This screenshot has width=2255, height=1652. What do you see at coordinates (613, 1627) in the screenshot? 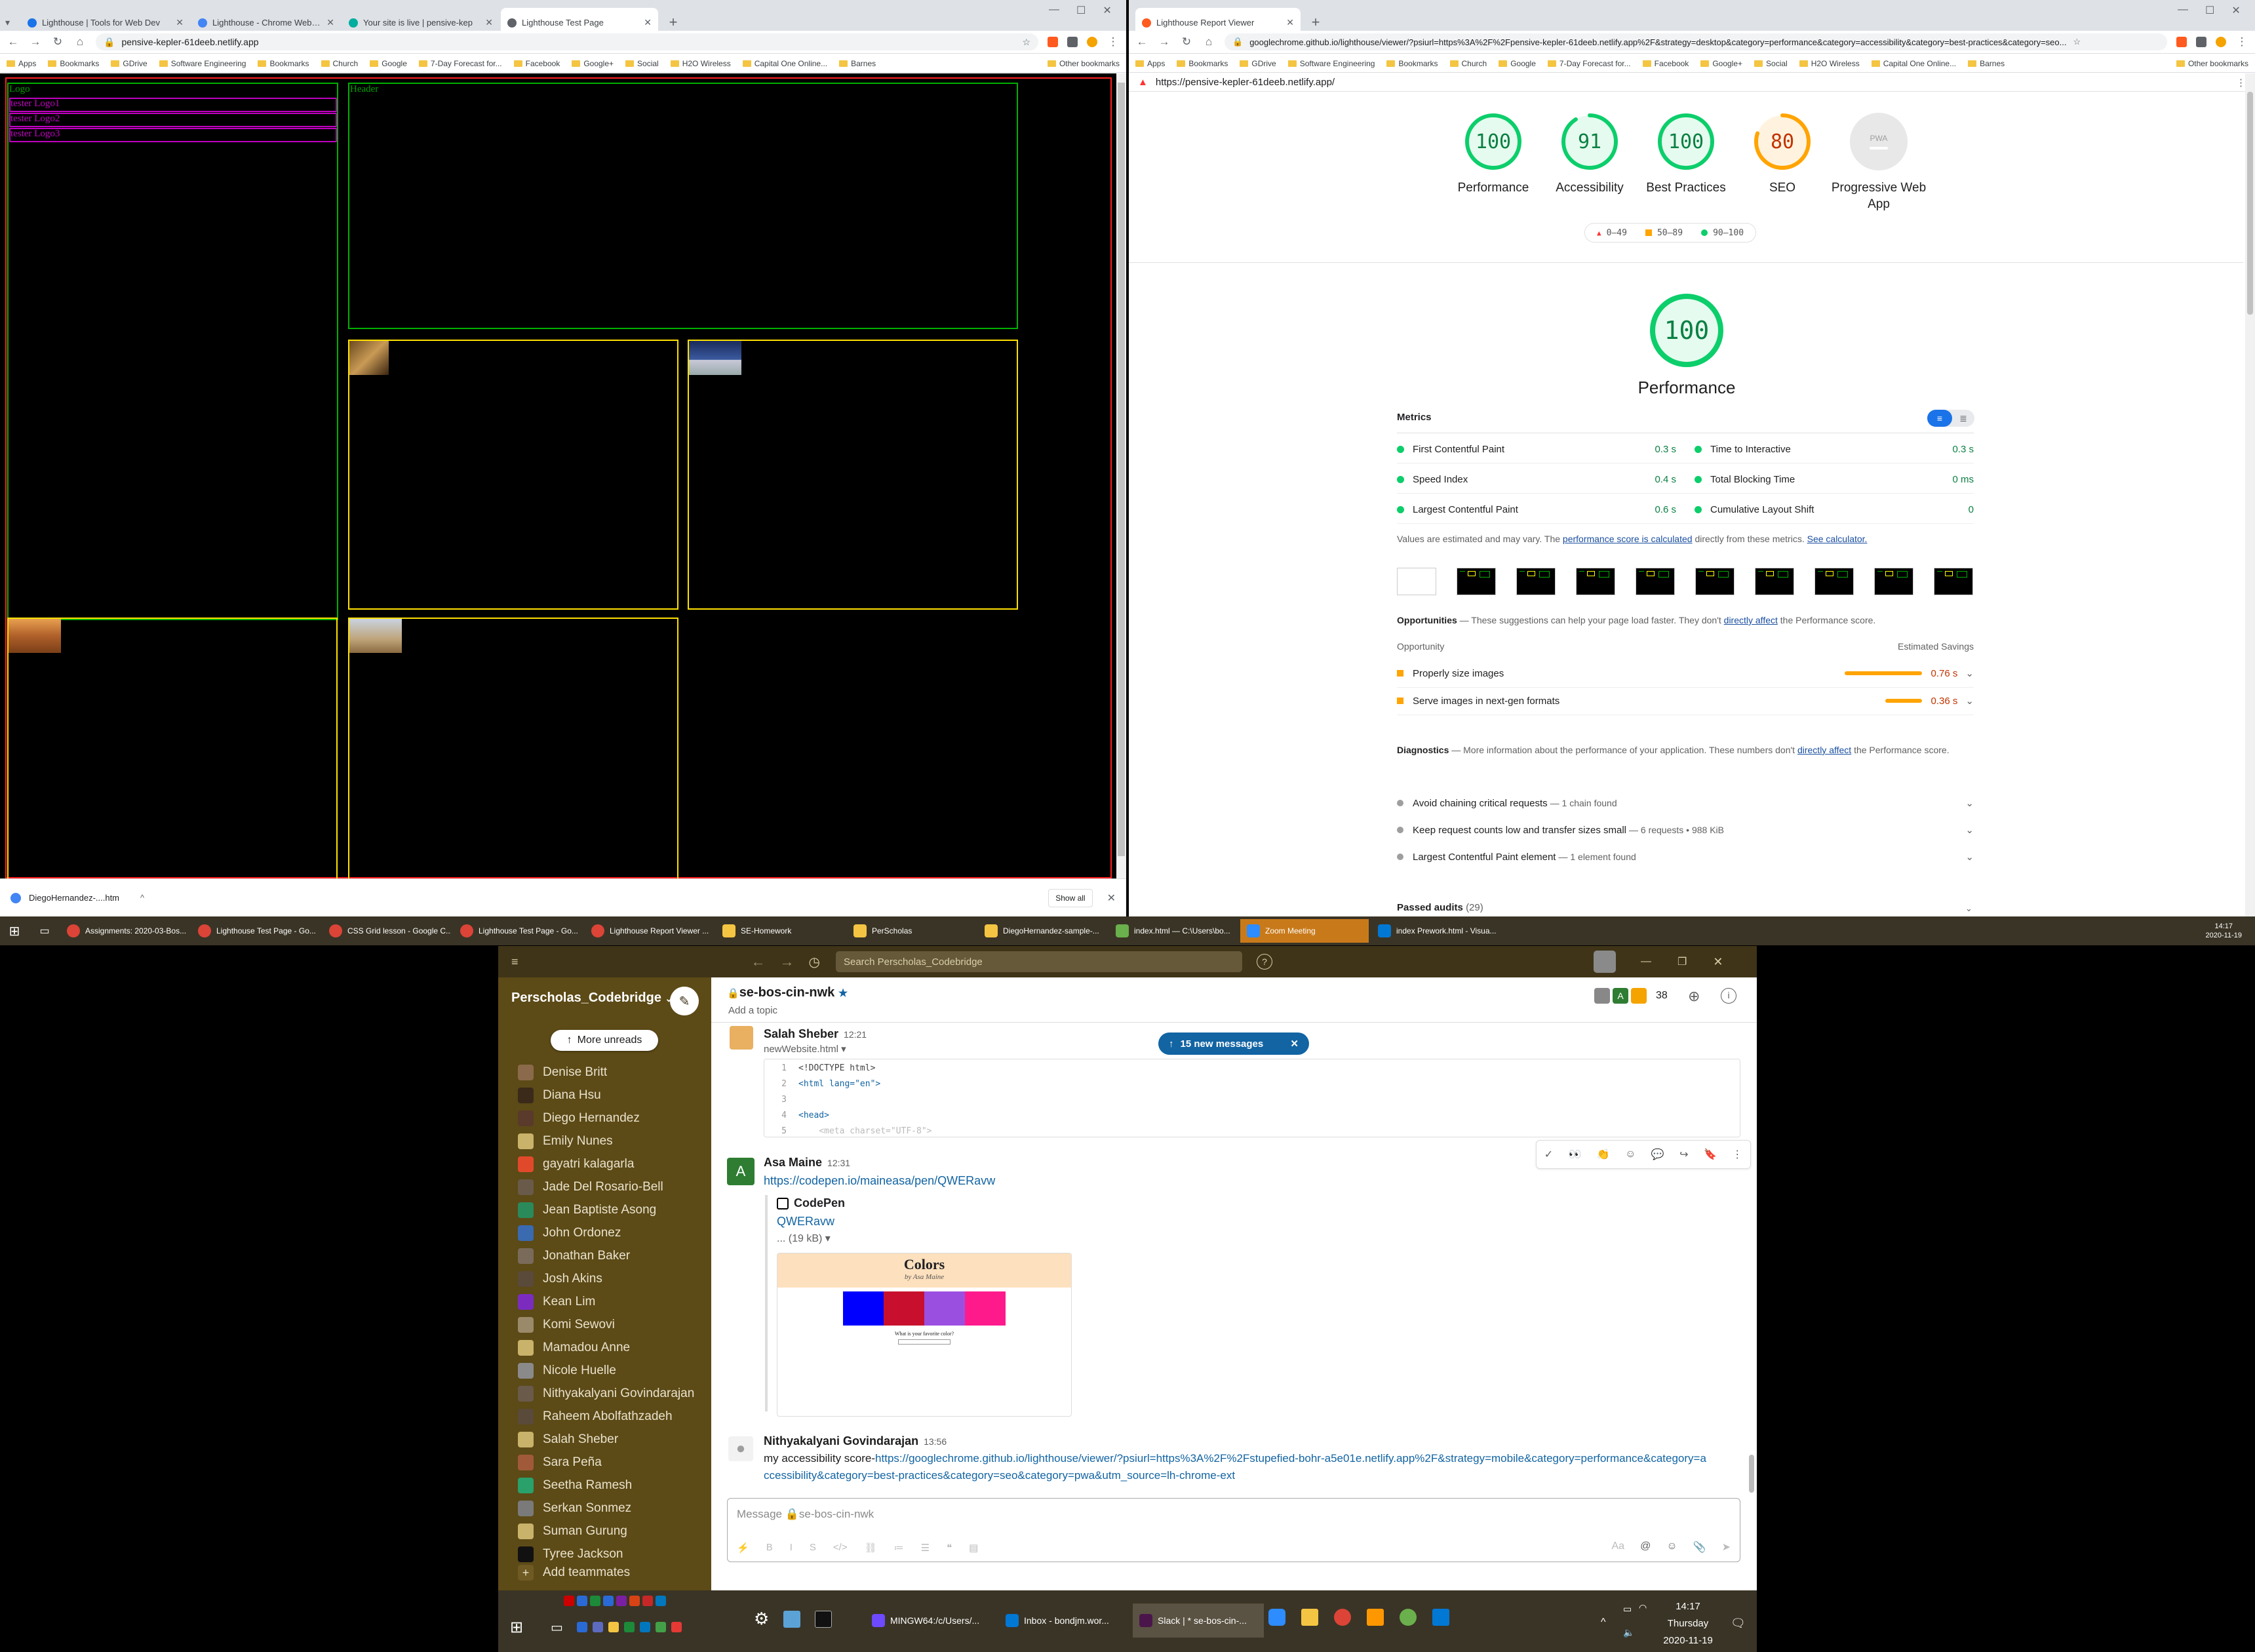
I see `folder-icon` at bounding box center [613, 1627].